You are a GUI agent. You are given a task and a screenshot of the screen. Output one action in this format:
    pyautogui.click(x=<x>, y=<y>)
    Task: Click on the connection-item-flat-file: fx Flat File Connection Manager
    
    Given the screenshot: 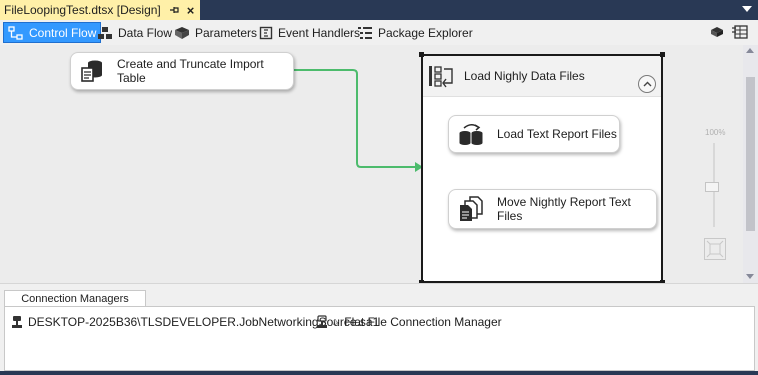 What is the action you would take?
    pyautogui.click(x=409, y=322)
    